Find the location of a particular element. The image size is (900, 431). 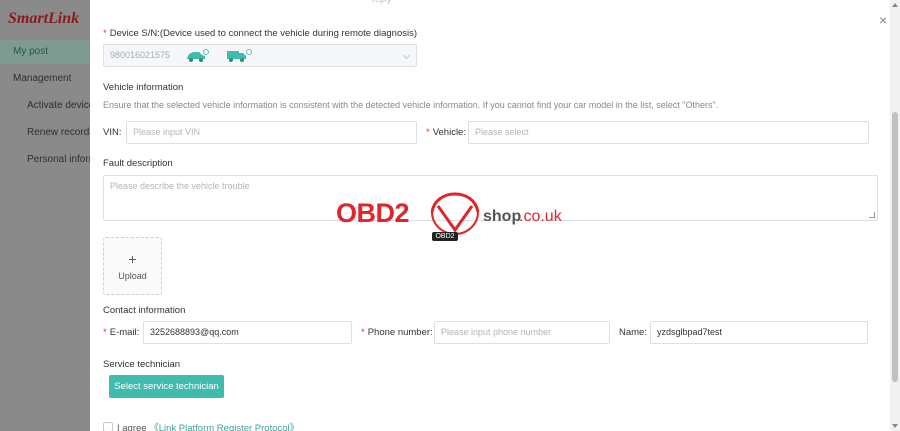

vin-input: Please input VIN is located at coordinates (271, 132).